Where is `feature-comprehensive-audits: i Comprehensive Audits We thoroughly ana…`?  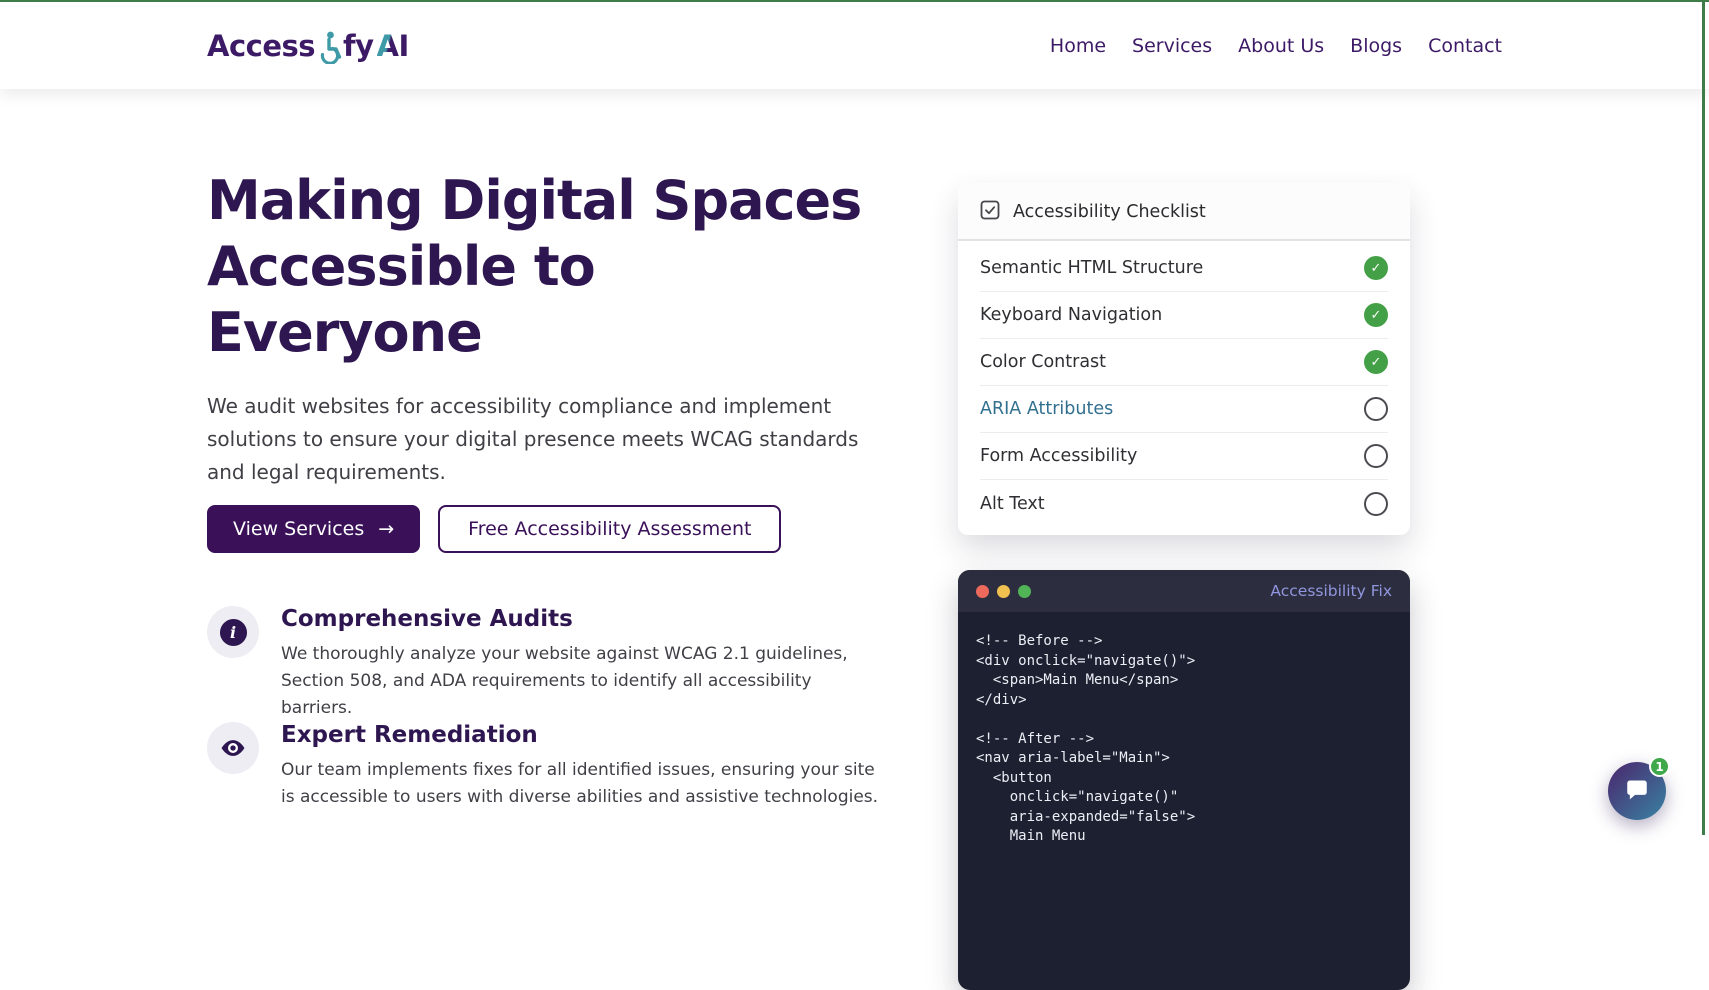 feature-comprehensive-audits: i Comprehensive Audits We thoroughly ana… is located at coordinates (544, 664).